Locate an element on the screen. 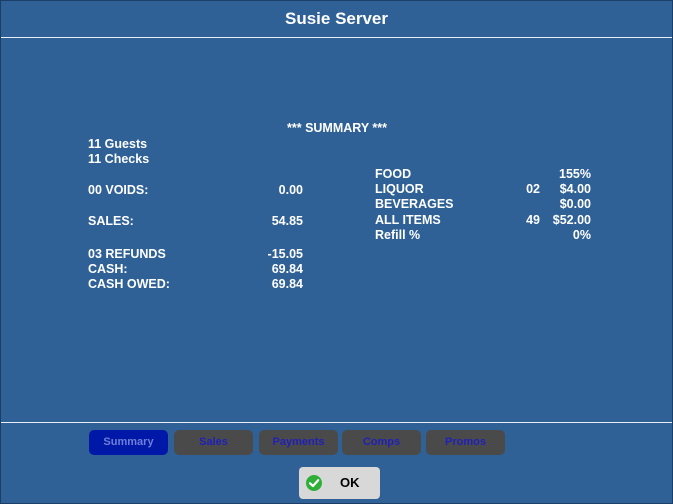 This screenshot has width=673, height=504. tab-summary: Summary is located at coordinates (128, 442).